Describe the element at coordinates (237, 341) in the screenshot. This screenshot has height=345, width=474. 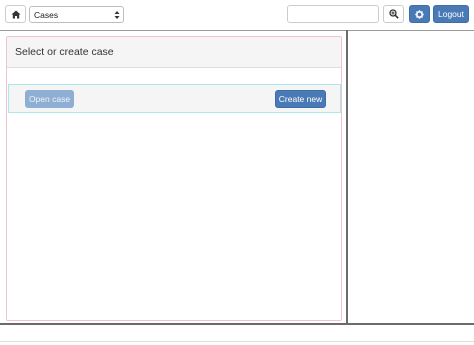
I see `footer-divider` at that location.